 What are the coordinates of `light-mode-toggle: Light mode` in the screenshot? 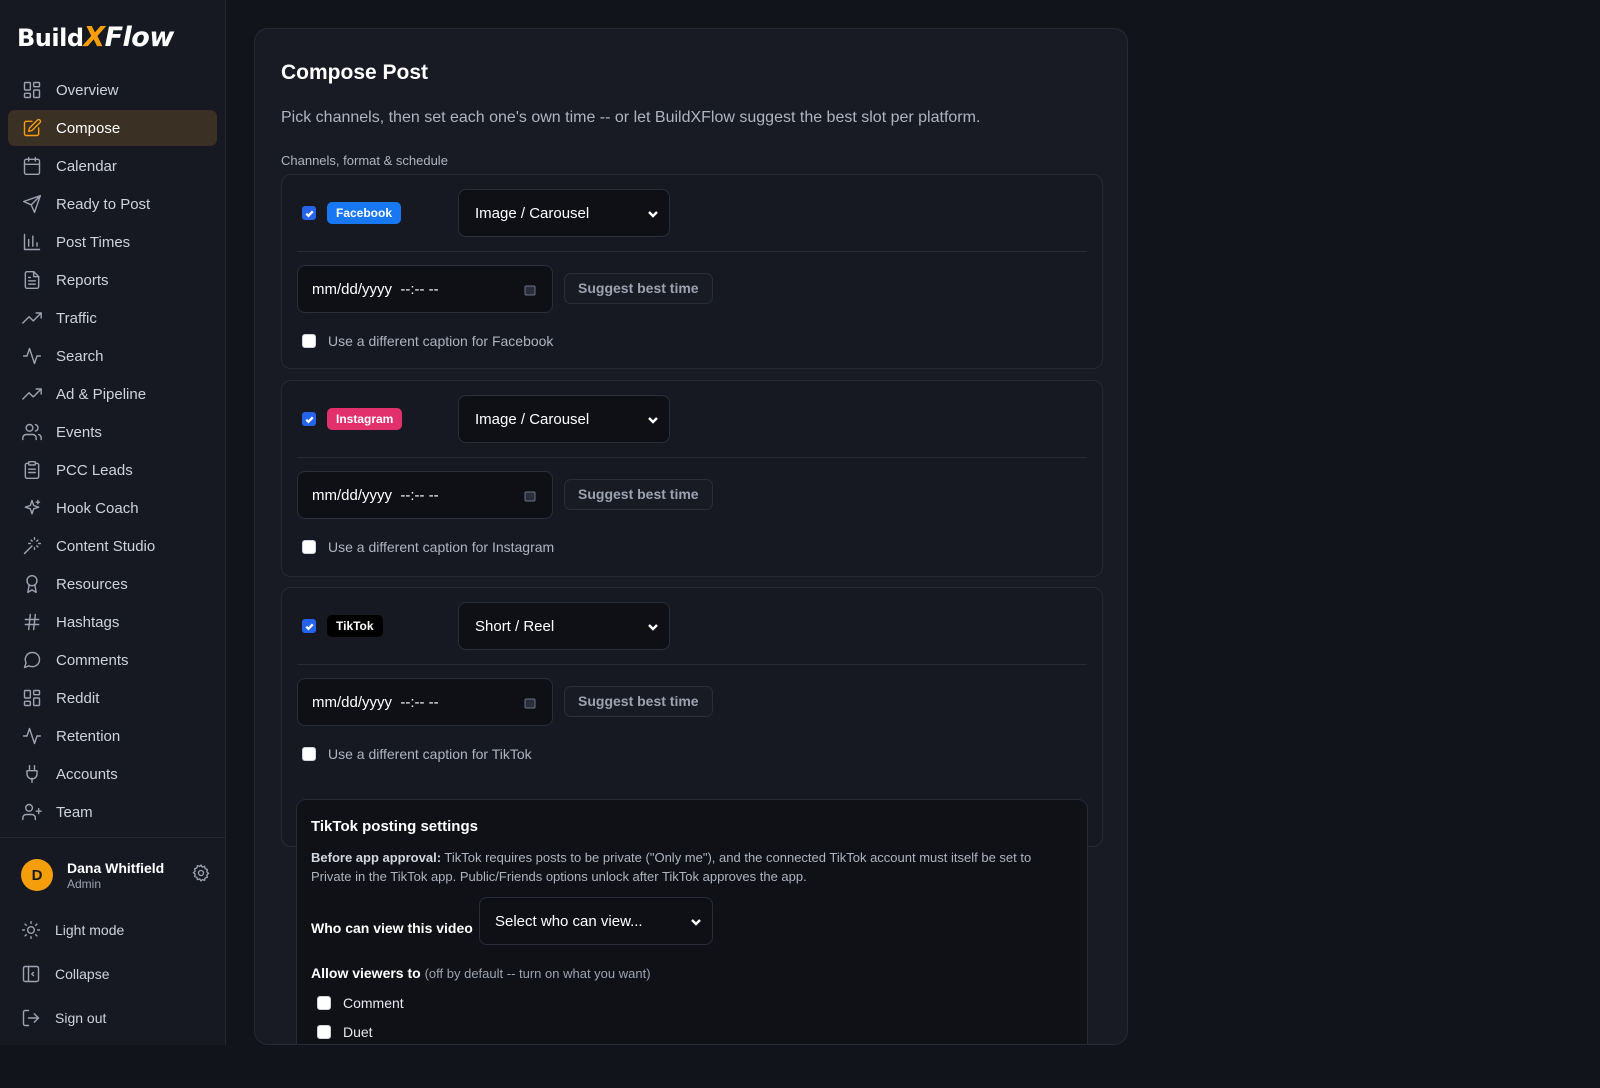 It's located at (116, 930).